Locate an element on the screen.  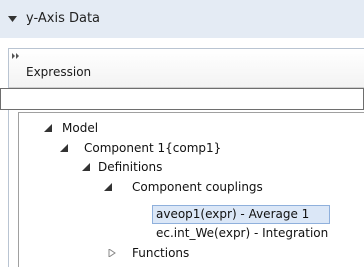
tree-node-label: Component 1{comp1} is located at coordinates (153, 148).